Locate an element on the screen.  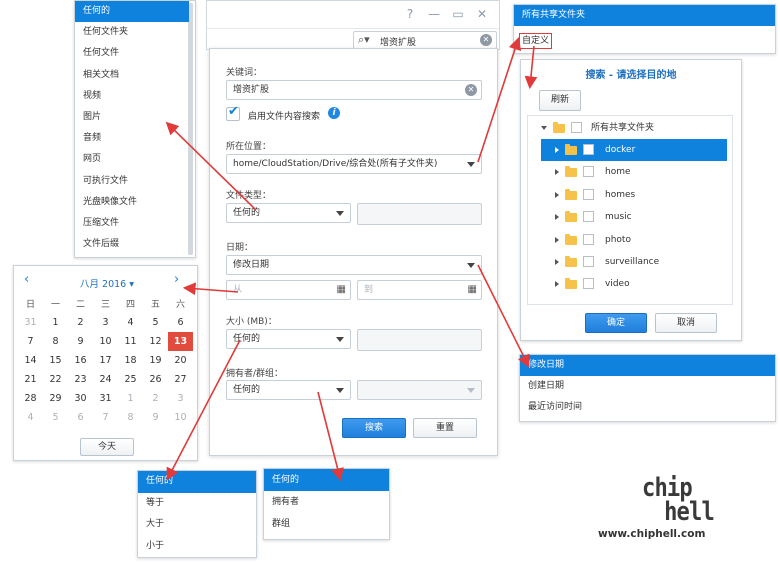
watermark-site: www.chiphell.com is located at coordinates (652, 534).